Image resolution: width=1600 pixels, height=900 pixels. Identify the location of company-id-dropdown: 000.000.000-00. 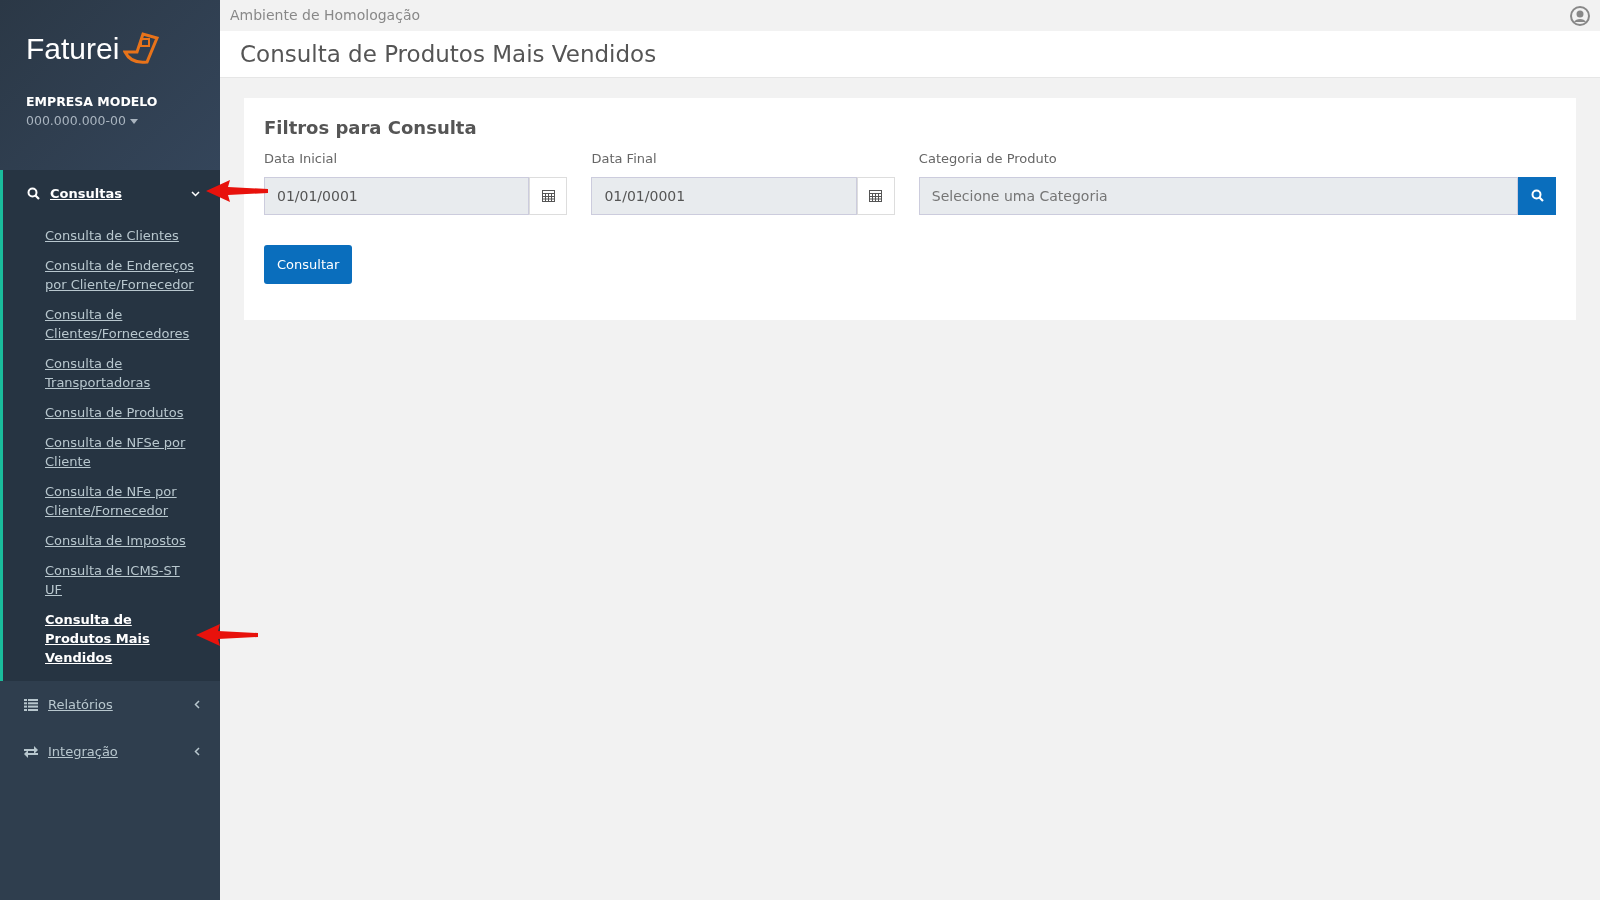
(76, 121).